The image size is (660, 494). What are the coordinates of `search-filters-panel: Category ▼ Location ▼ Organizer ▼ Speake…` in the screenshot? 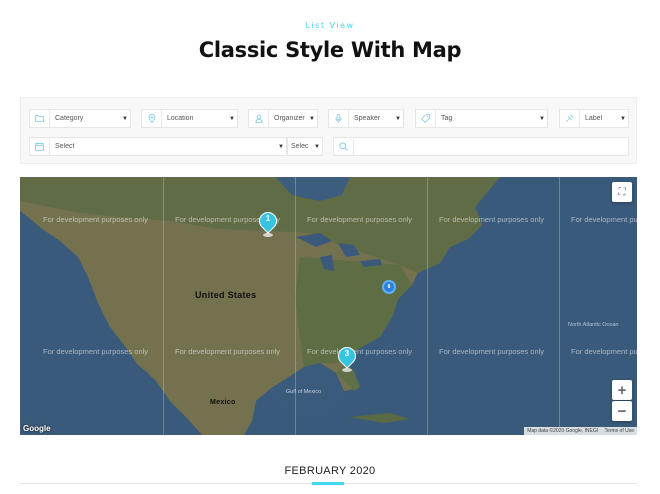 It's located at (328, 130).